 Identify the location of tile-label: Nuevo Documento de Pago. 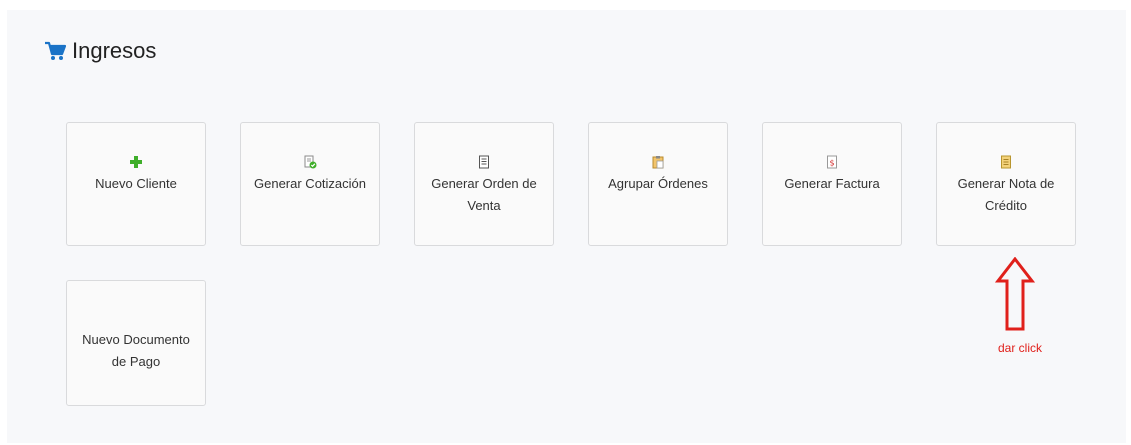
(136, 350).